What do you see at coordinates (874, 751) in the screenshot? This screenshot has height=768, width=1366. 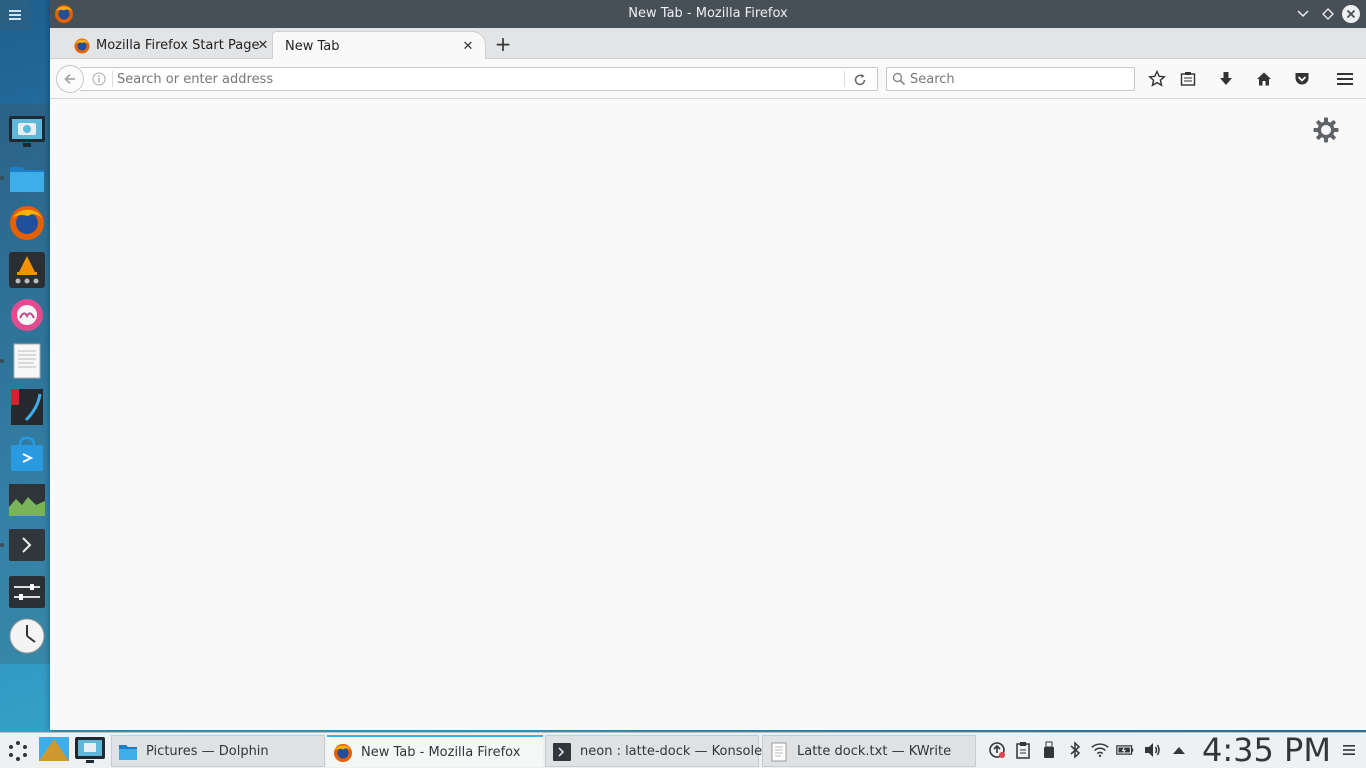 I see `task-label: Latte dock.txt — KWrite` at bounding box center [874, 751].